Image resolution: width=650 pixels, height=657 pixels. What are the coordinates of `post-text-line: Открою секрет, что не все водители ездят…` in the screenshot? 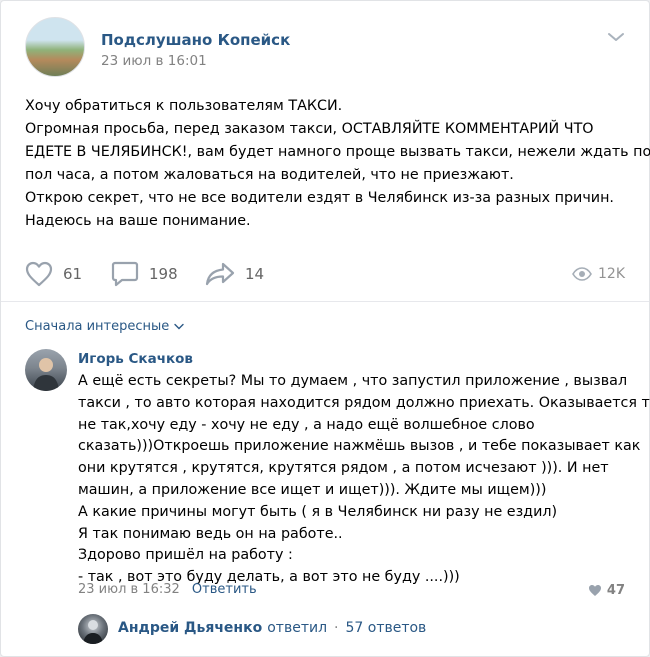 It's located at (319, 198).